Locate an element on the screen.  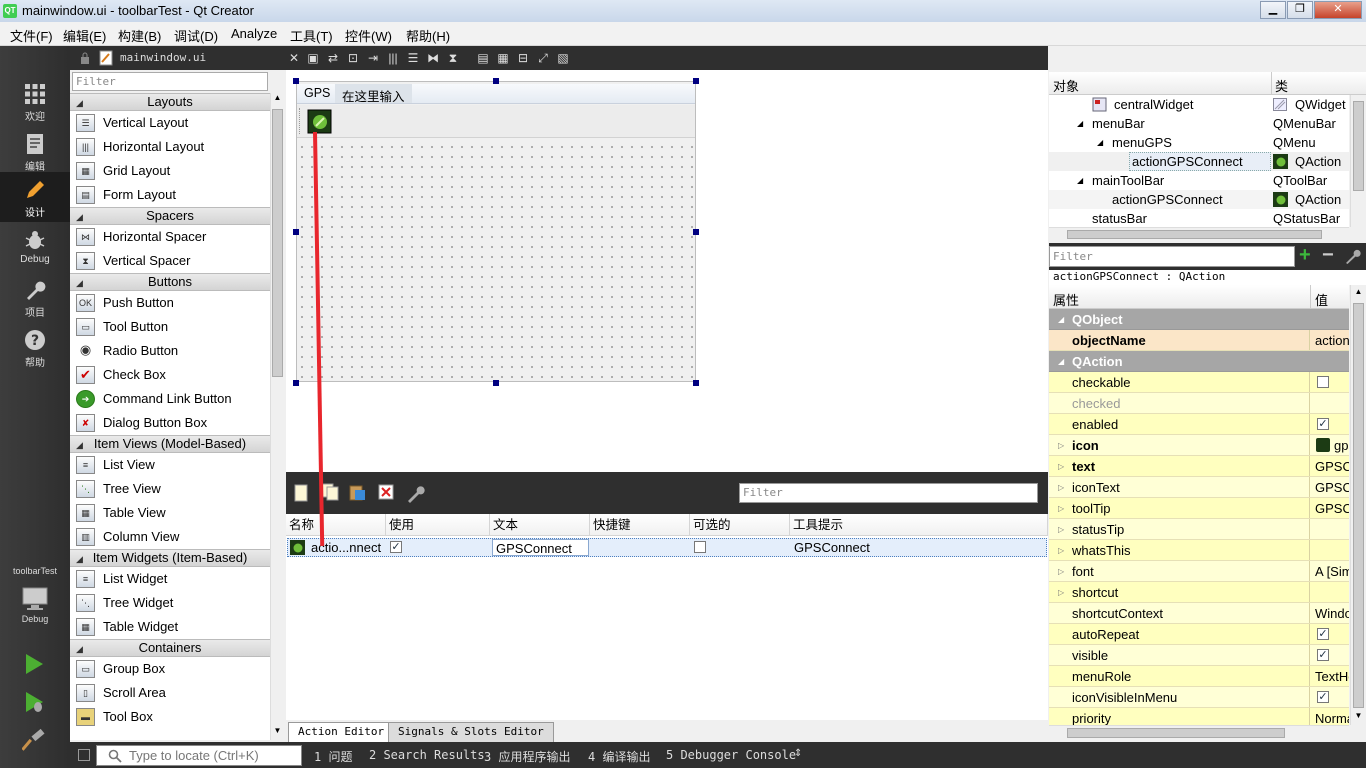
property-filter-input: Filter is located at coordinates (1172, 256).